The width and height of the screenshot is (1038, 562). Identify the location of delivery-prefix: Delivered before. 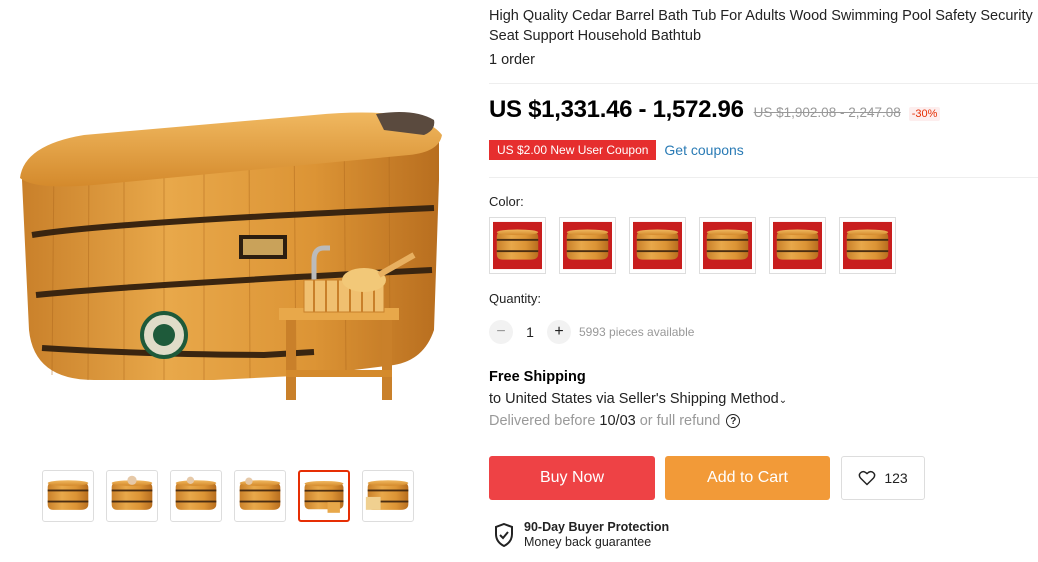
(542, 421).